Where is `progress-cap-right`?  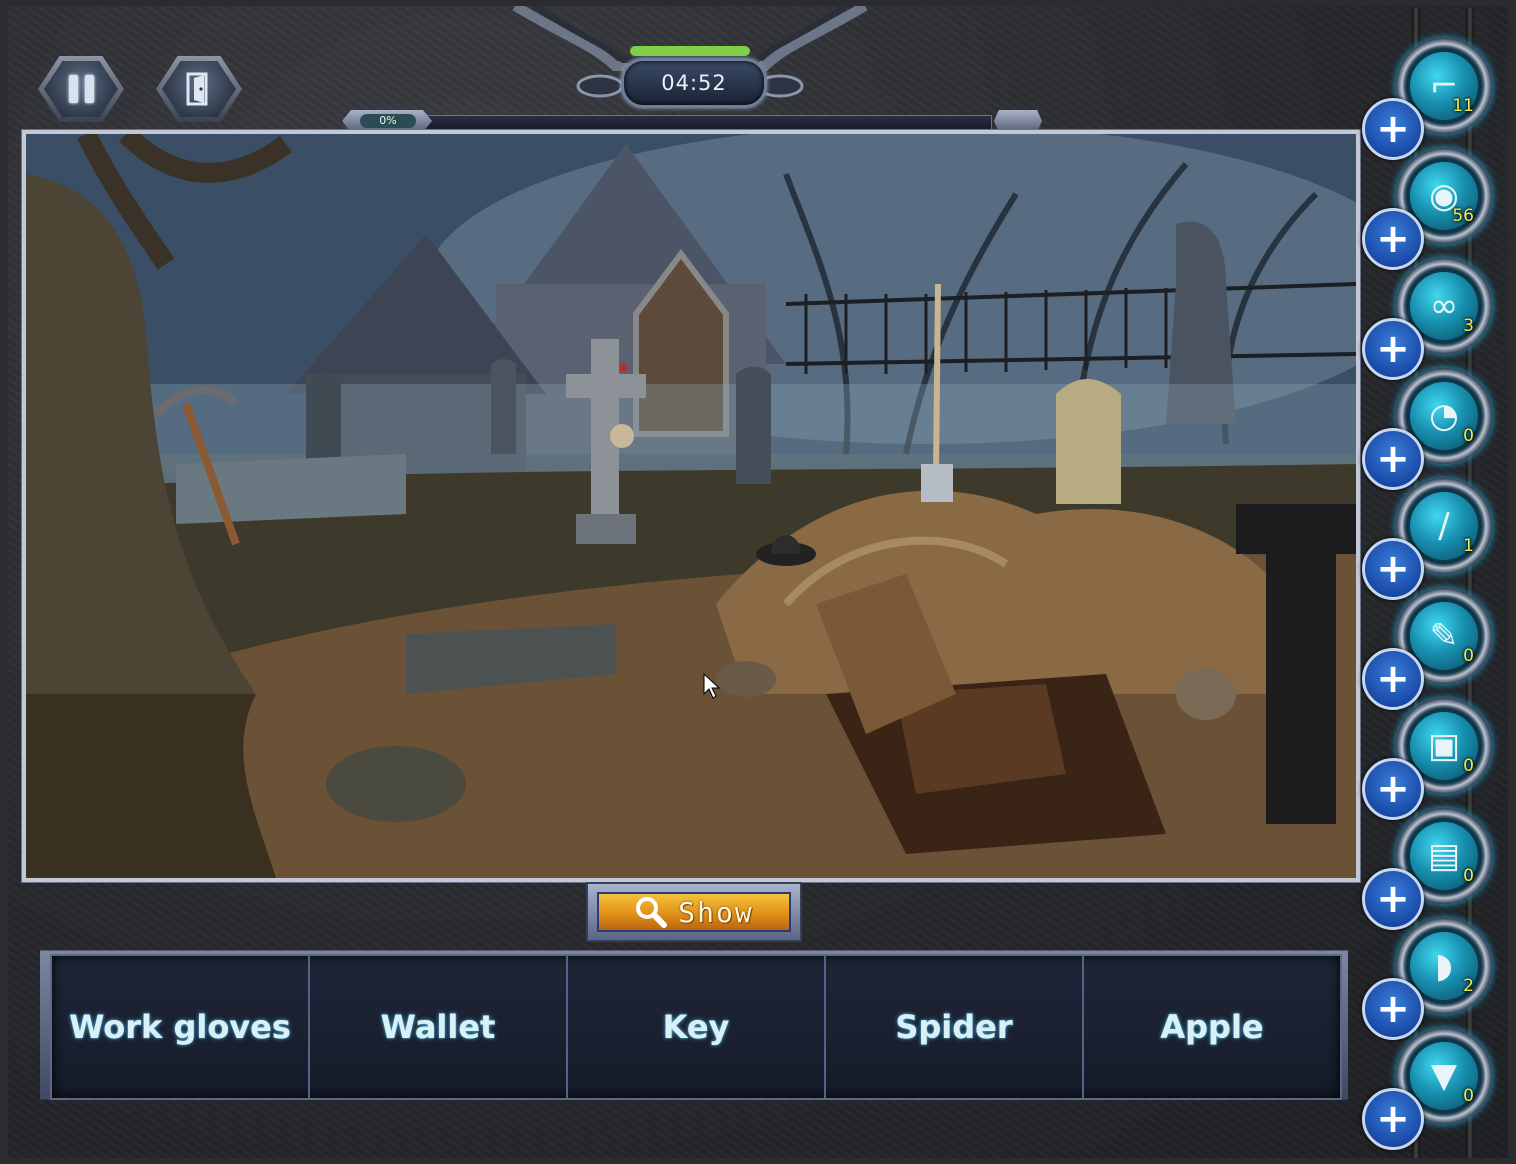
progress-cap-right is located at coordinates (1018, 121).